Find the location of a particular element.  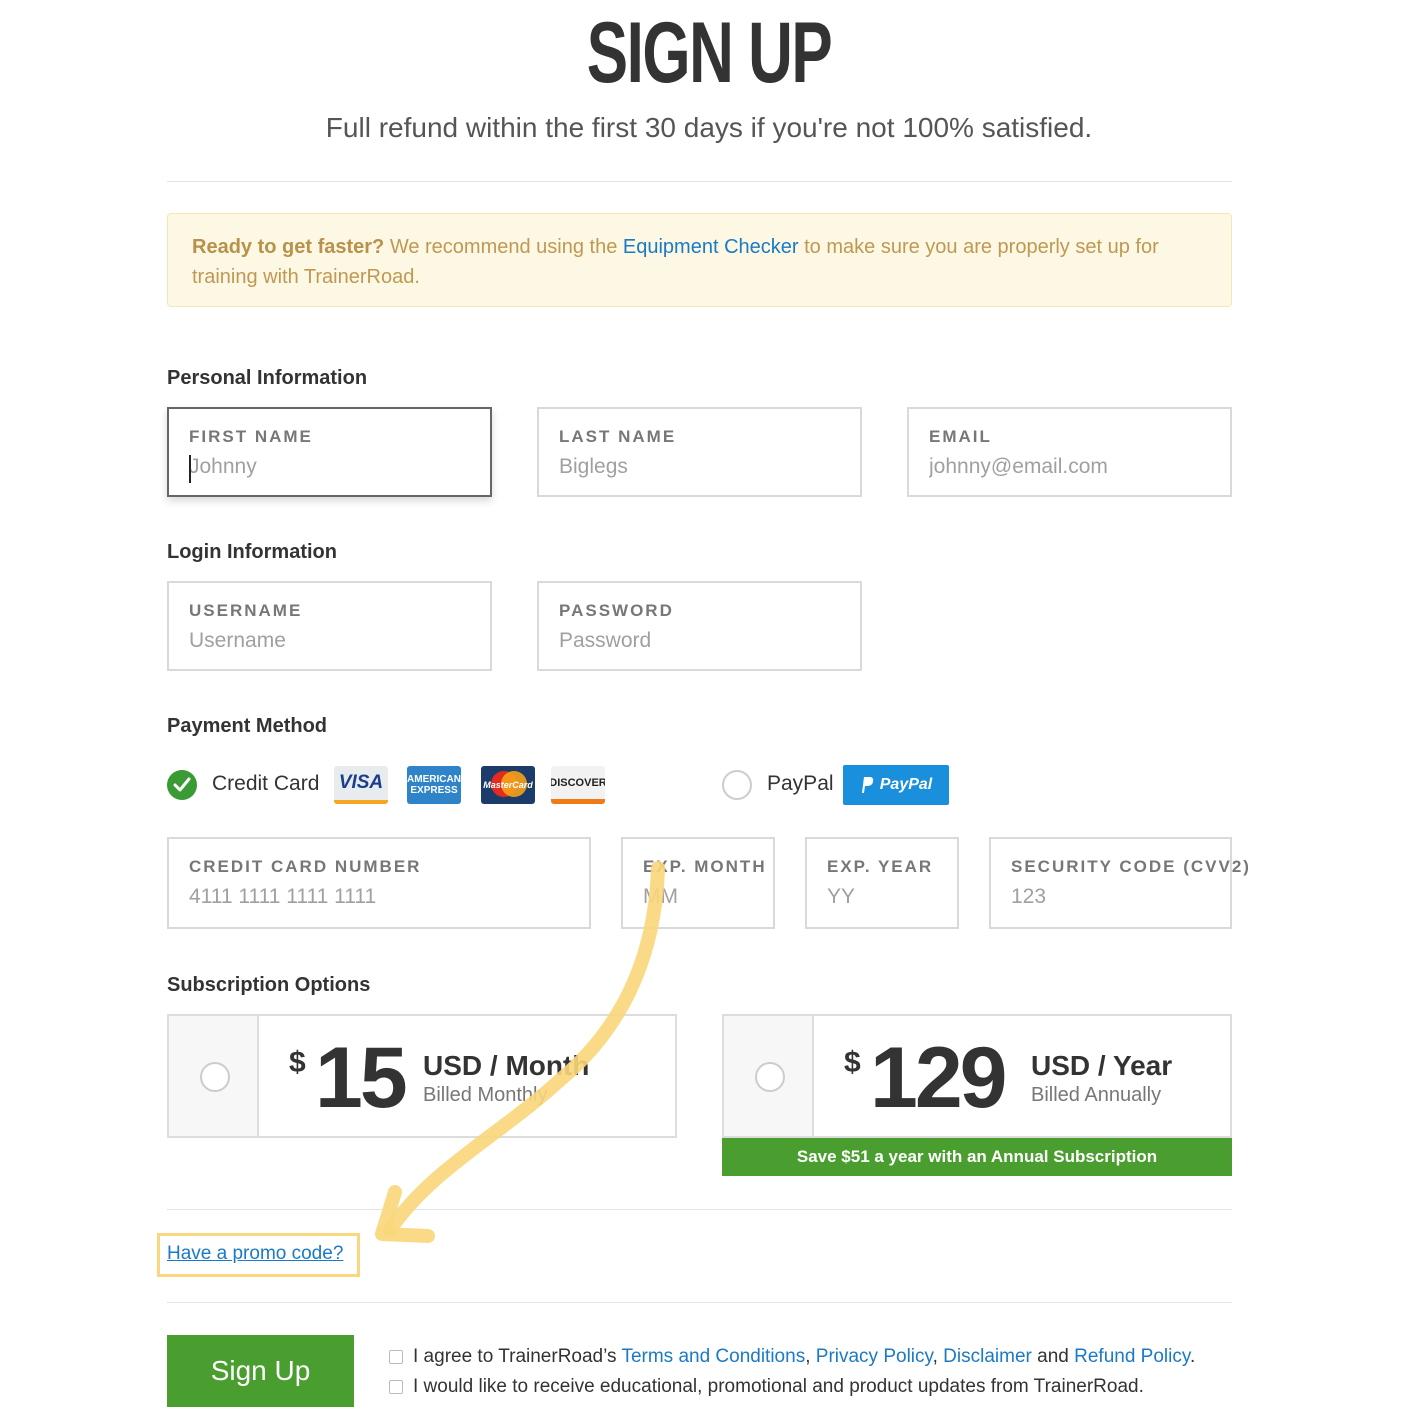

checkmark-icon is located at coordinates (182, 784).